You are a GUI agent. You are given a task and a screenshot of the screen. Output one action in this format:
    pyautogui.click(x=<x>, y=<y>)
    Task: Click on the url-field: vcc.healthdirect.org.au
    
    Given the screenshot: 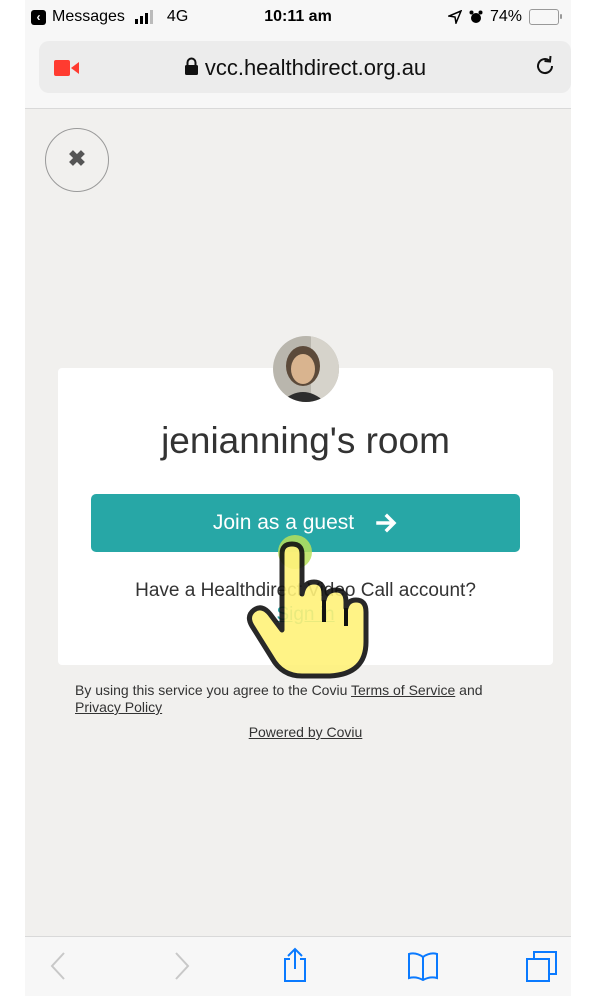 What is the action you would take?
    pyautogui.click(x=305, y=67)
    